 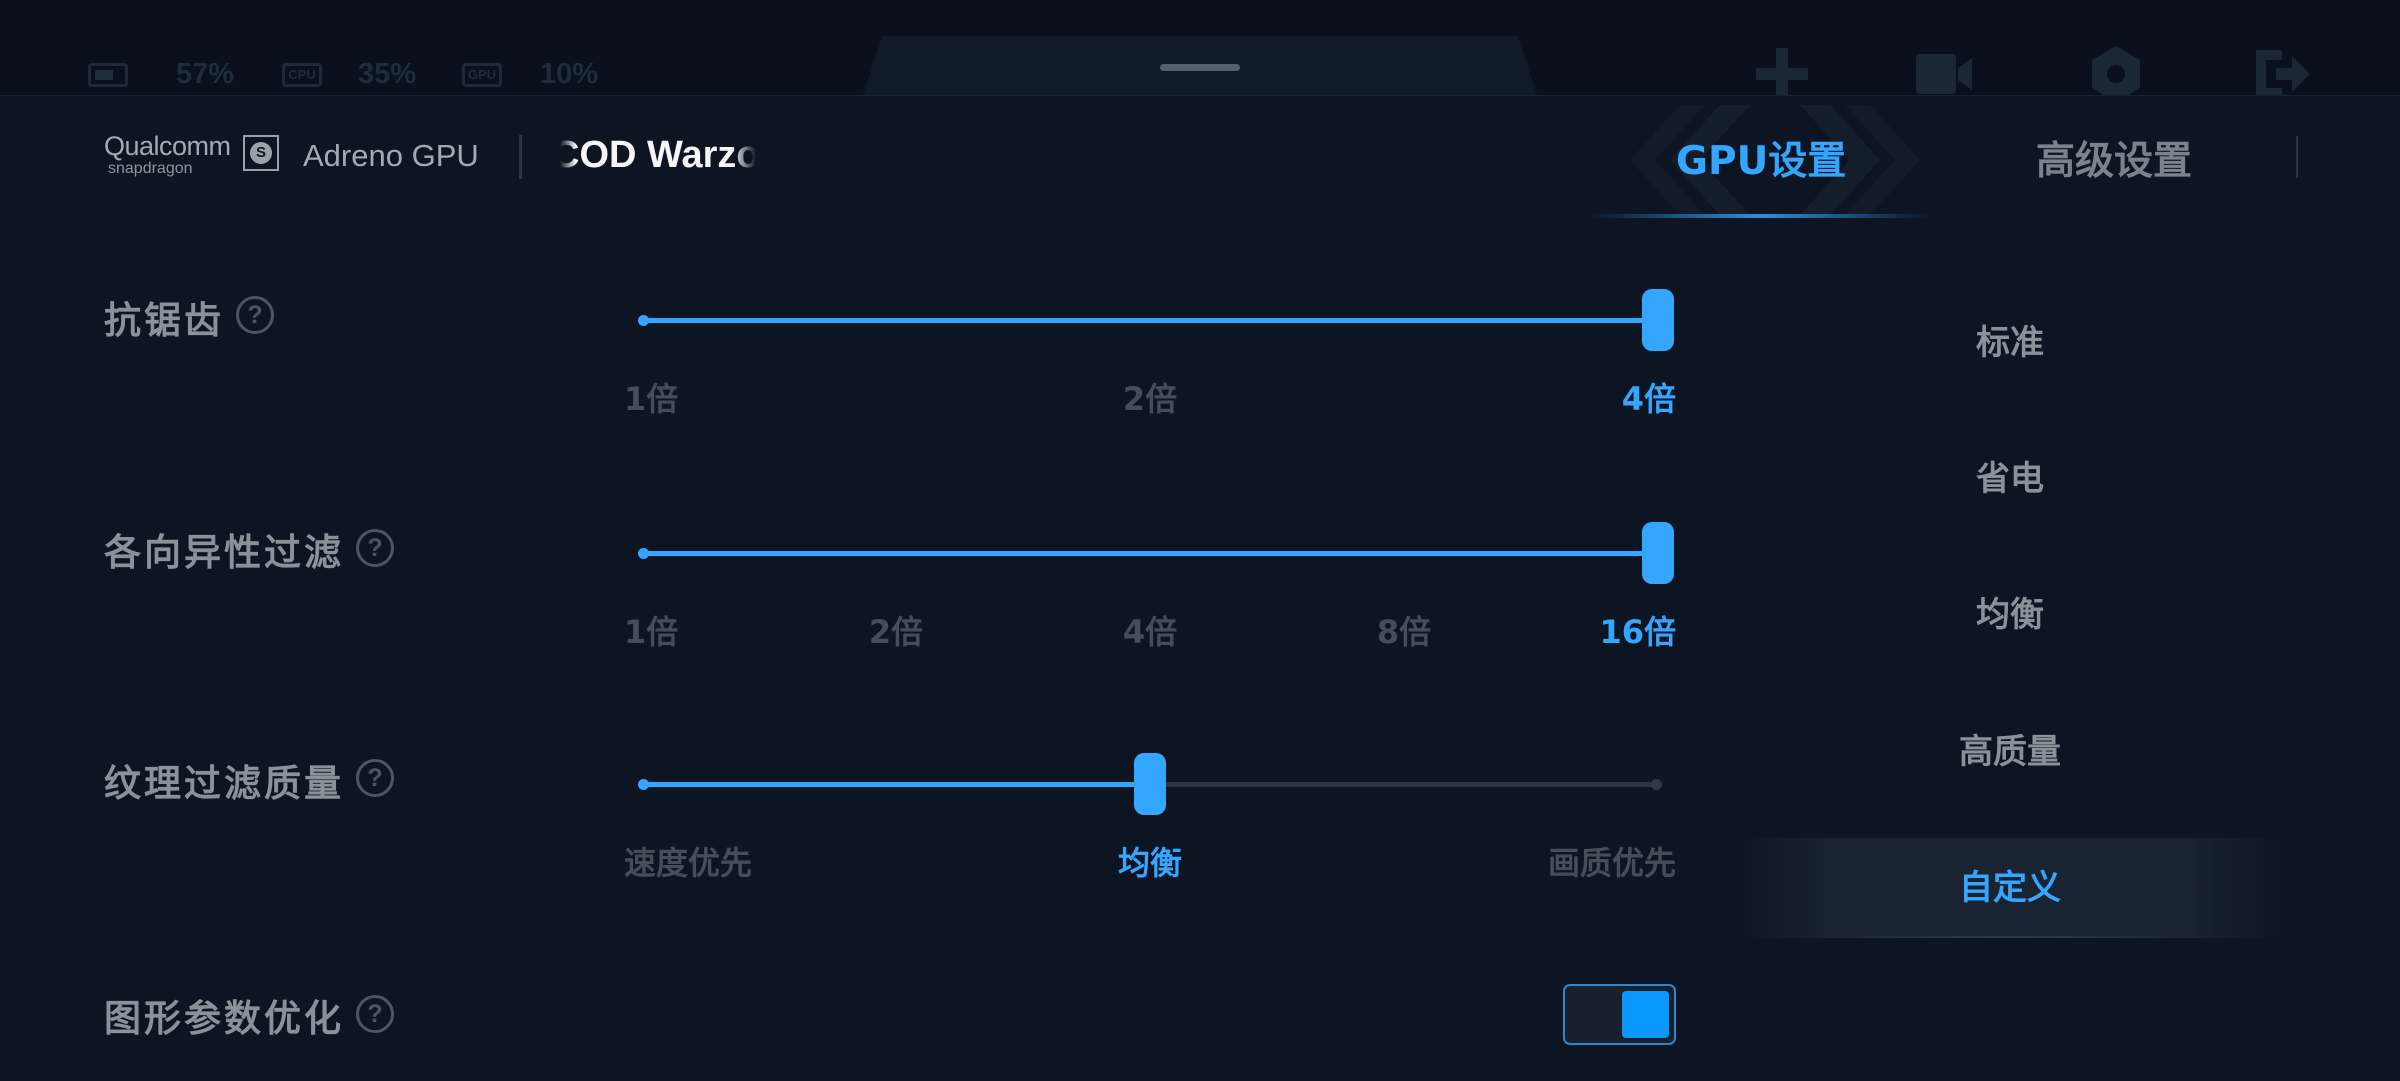 I want to click on anisotropic-slider, so click(x=1156, y=553).